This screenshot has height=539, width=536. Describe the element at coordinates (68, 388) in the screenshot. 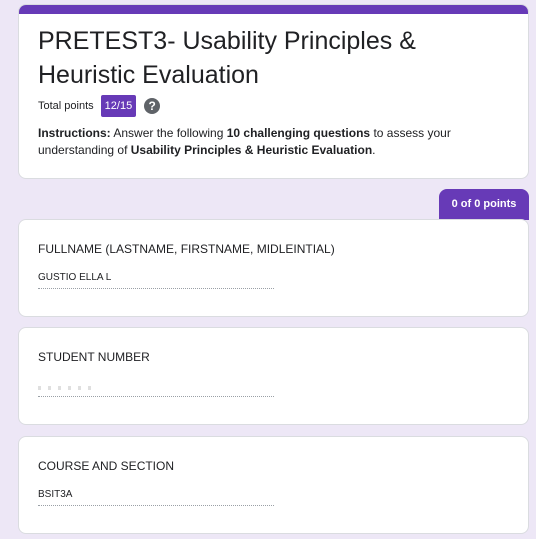

I see `redacted-answer` at that location.